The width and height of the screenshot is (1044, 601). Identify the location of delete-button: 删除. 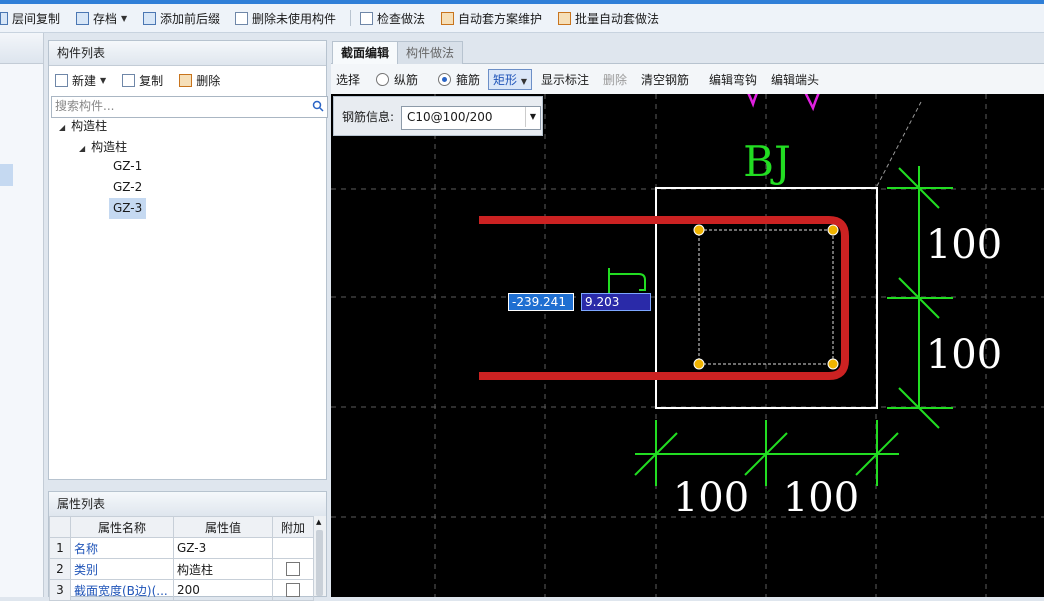
(199, 80).